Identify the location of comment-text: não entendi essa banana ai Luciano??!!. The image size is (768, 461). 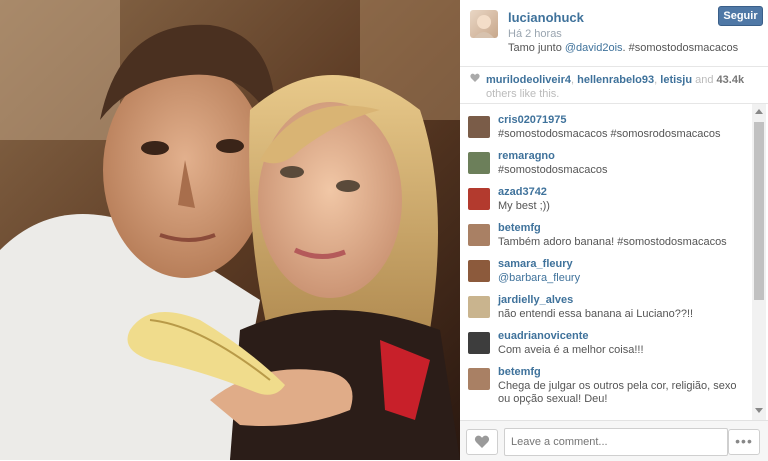
(596, 314).